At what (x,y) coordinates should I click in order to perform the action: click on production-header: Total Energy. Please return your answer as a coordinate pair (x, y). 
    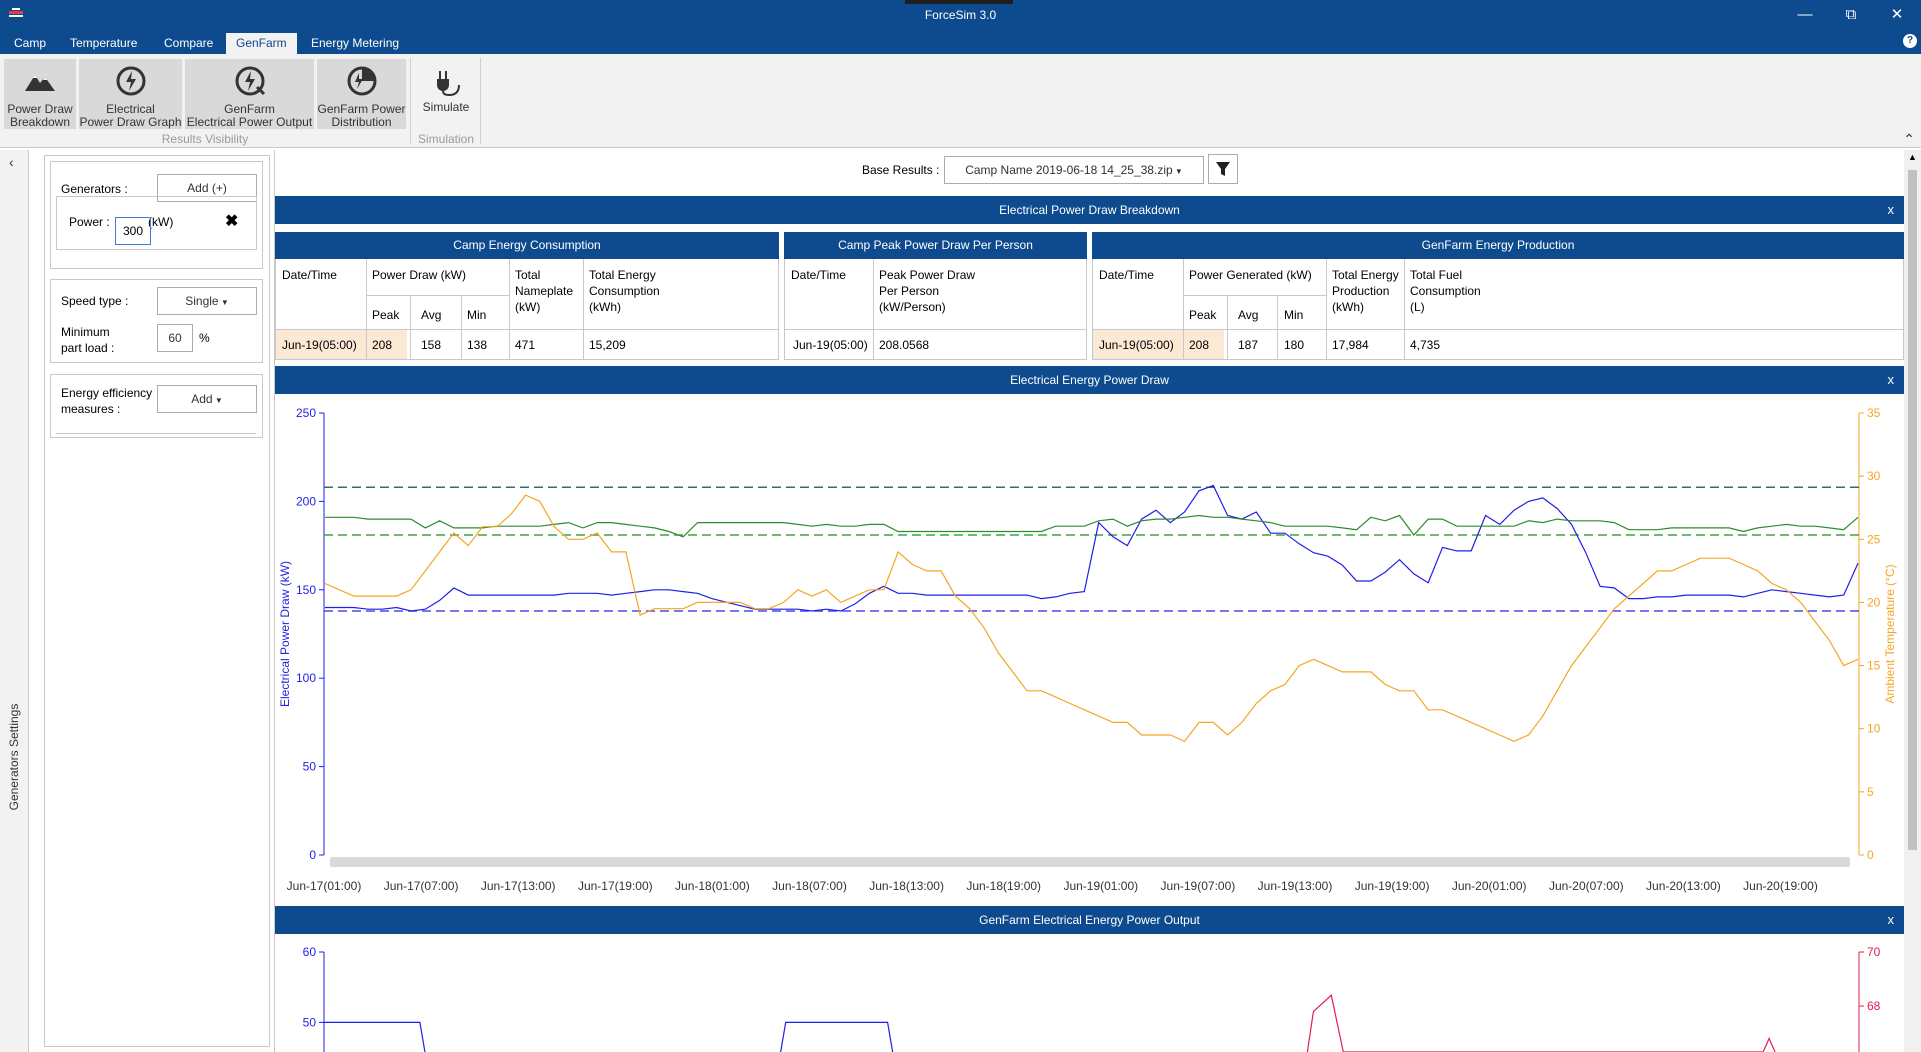
    Looking at the image, I should click on (1365, 275).